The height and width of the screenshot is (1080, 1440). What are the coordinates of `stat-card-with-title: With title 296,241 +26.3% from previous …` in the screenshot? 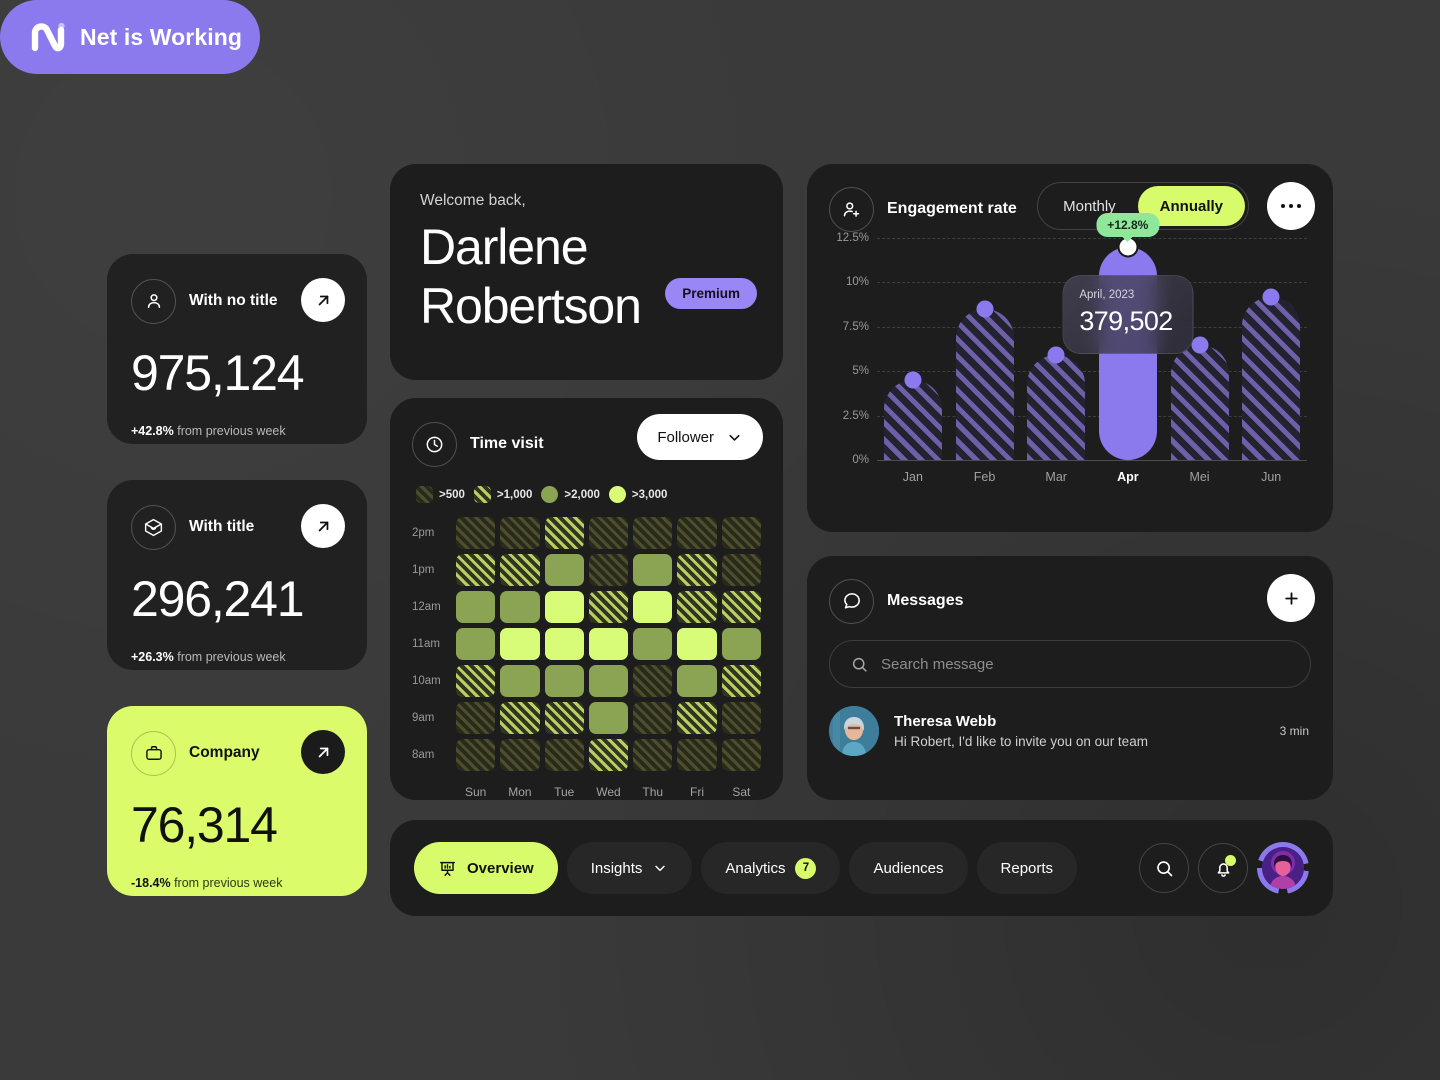 It's located at (237, 575).